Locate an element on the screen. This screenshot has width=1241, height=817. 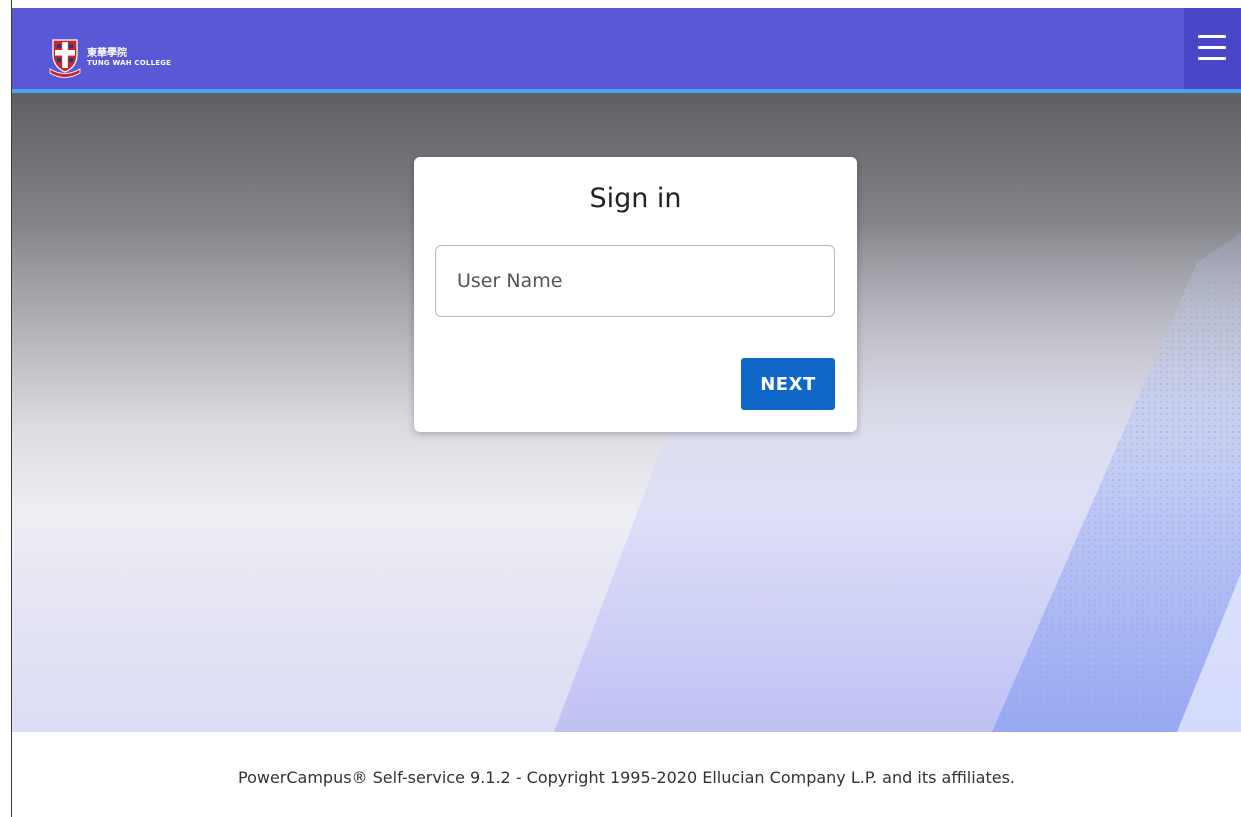
top-header: 東華學院 TUNG WAH COLLEGE is located at coordinates (626, 48).